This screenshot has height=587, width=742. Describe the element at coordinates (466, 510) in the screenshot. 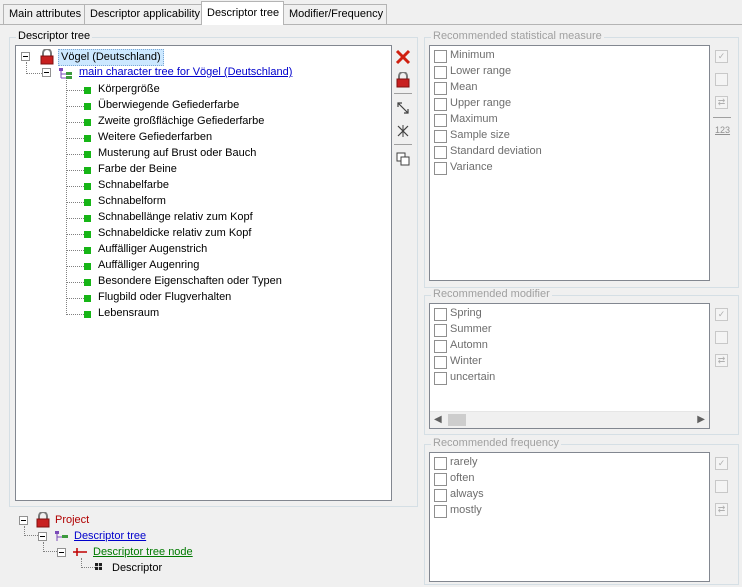

I see `option-label: mostly` at that location.